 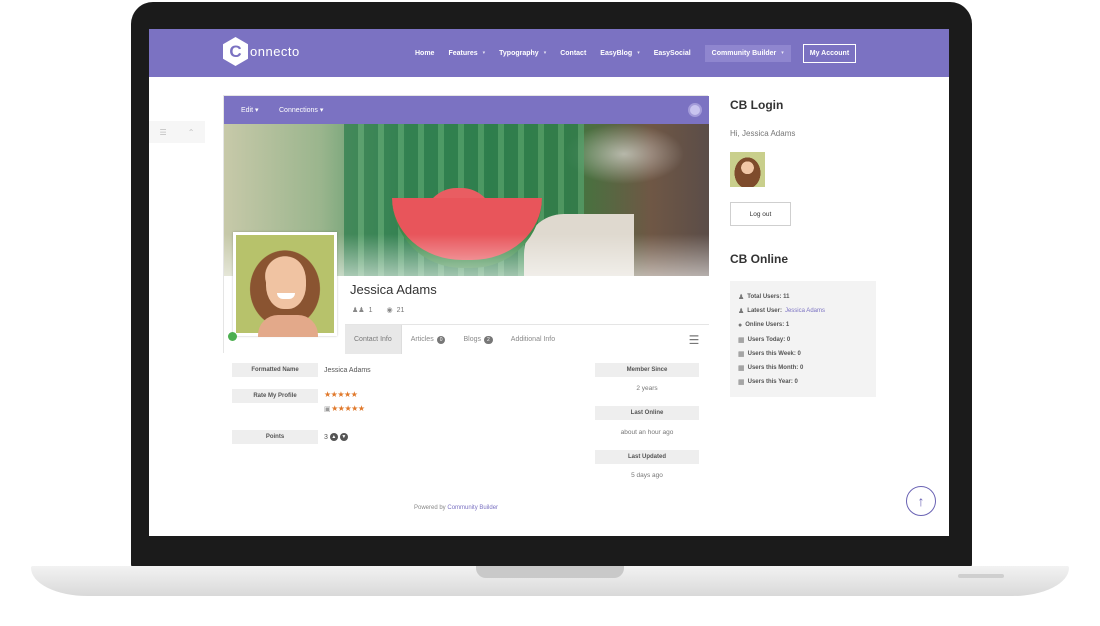 What do you see at coordinates (301, 110) in the screenshot?
I see `connections-menu: Connections ▾` at bounding box center [301, 110].